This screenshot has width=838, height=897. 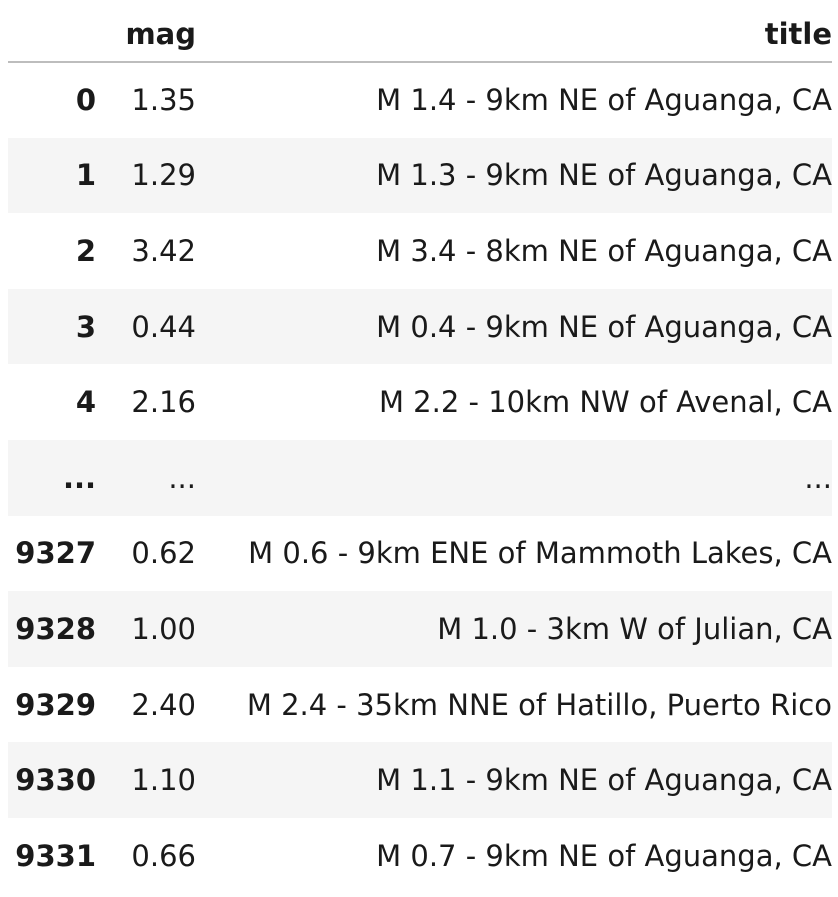 What do you see at coordinates (85, 250) in the screenshot?
I see `row-index: 2` at bounding box center [85, 250].